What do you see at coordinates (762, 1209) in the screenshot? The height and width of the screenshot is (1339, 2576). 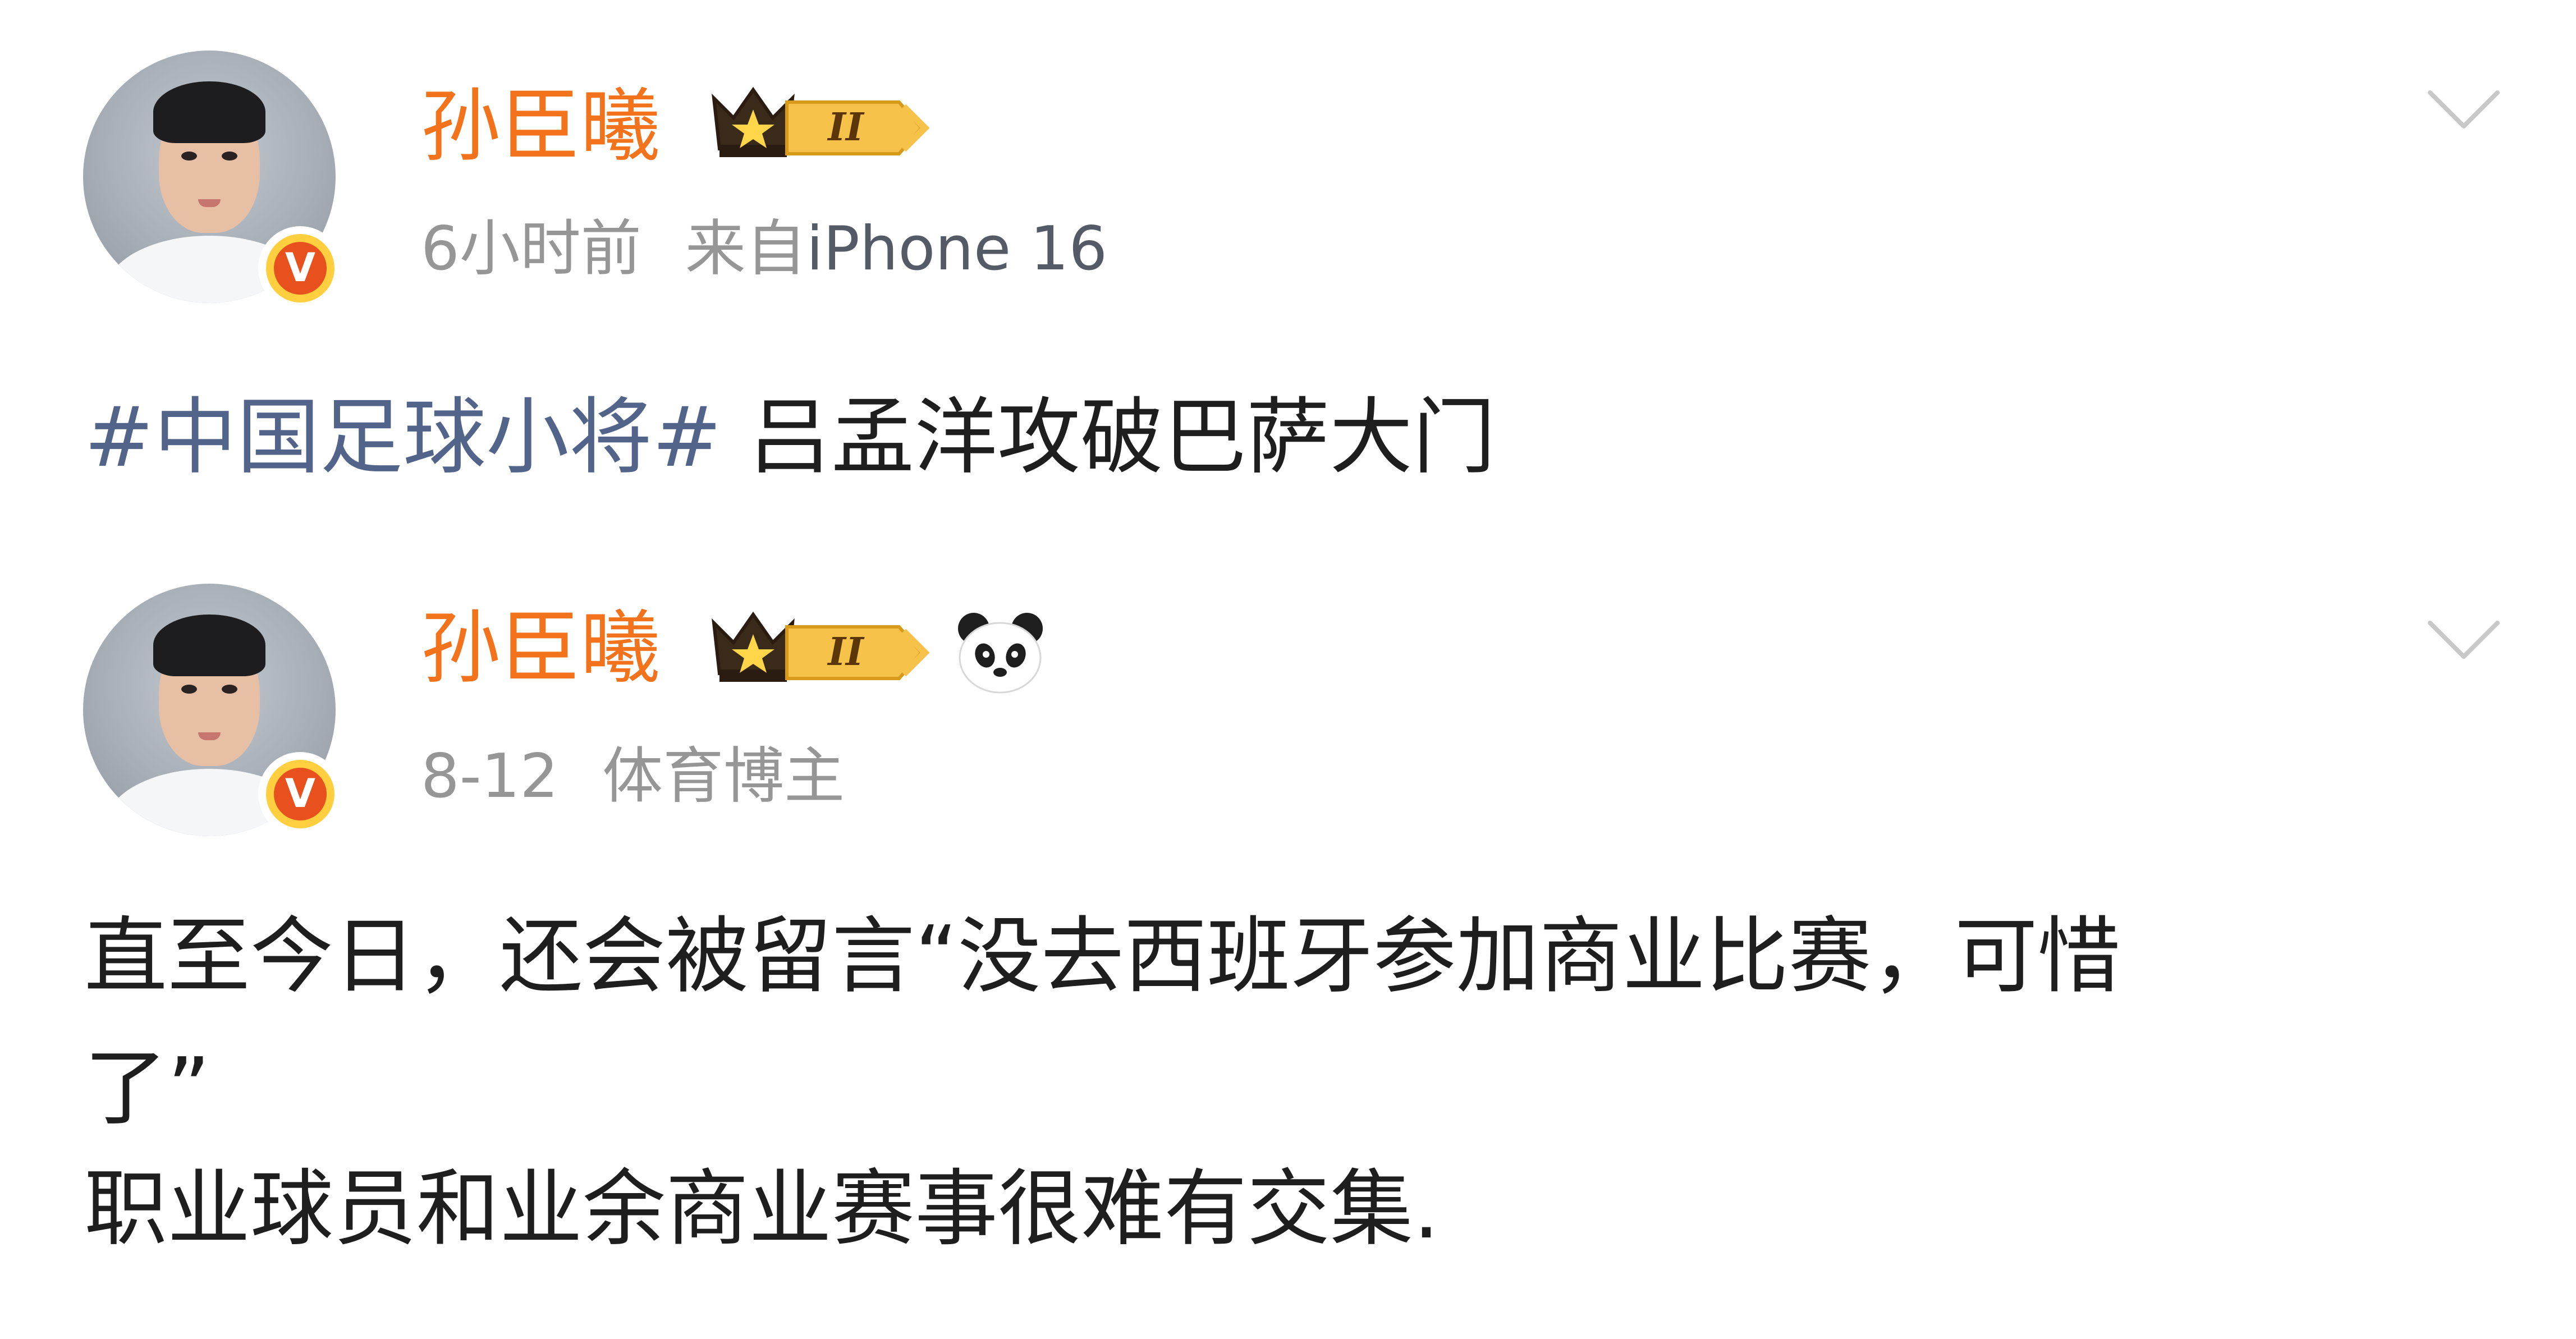 I see `post-text-line: 职业球员和业余商业赛事很难有交集.` at bounding box center [762, 1209].